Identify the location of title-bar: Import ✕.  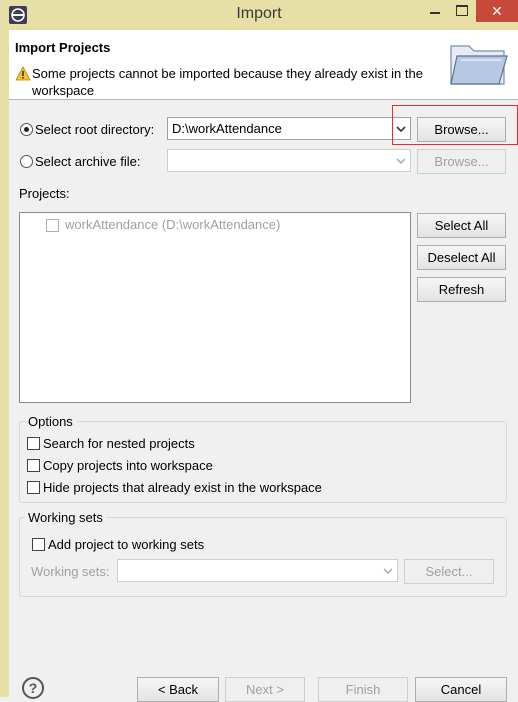
(259, 15).